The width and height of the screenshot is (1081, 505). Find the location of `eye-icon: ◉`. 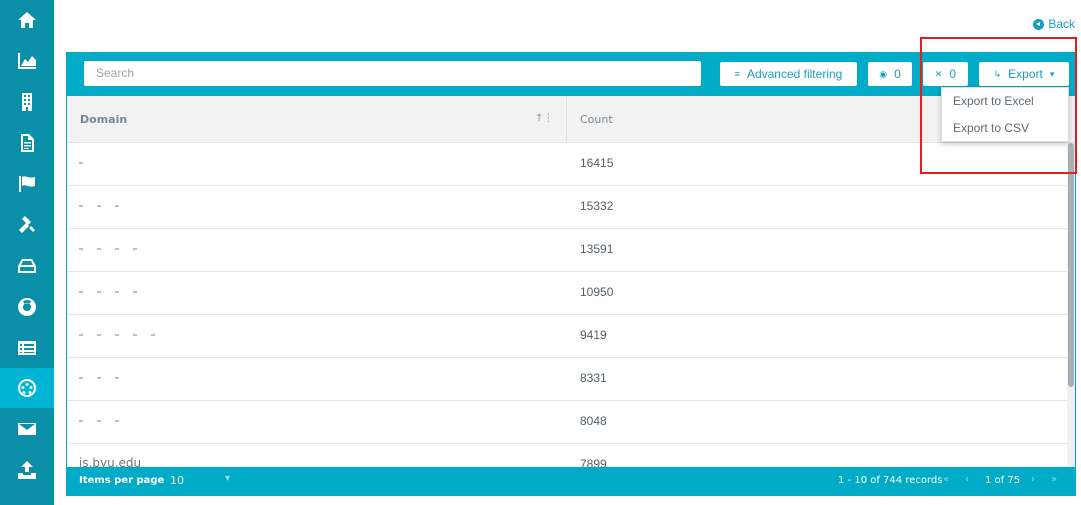

eye-icon: ◉ is located at coordinates (883, 73).